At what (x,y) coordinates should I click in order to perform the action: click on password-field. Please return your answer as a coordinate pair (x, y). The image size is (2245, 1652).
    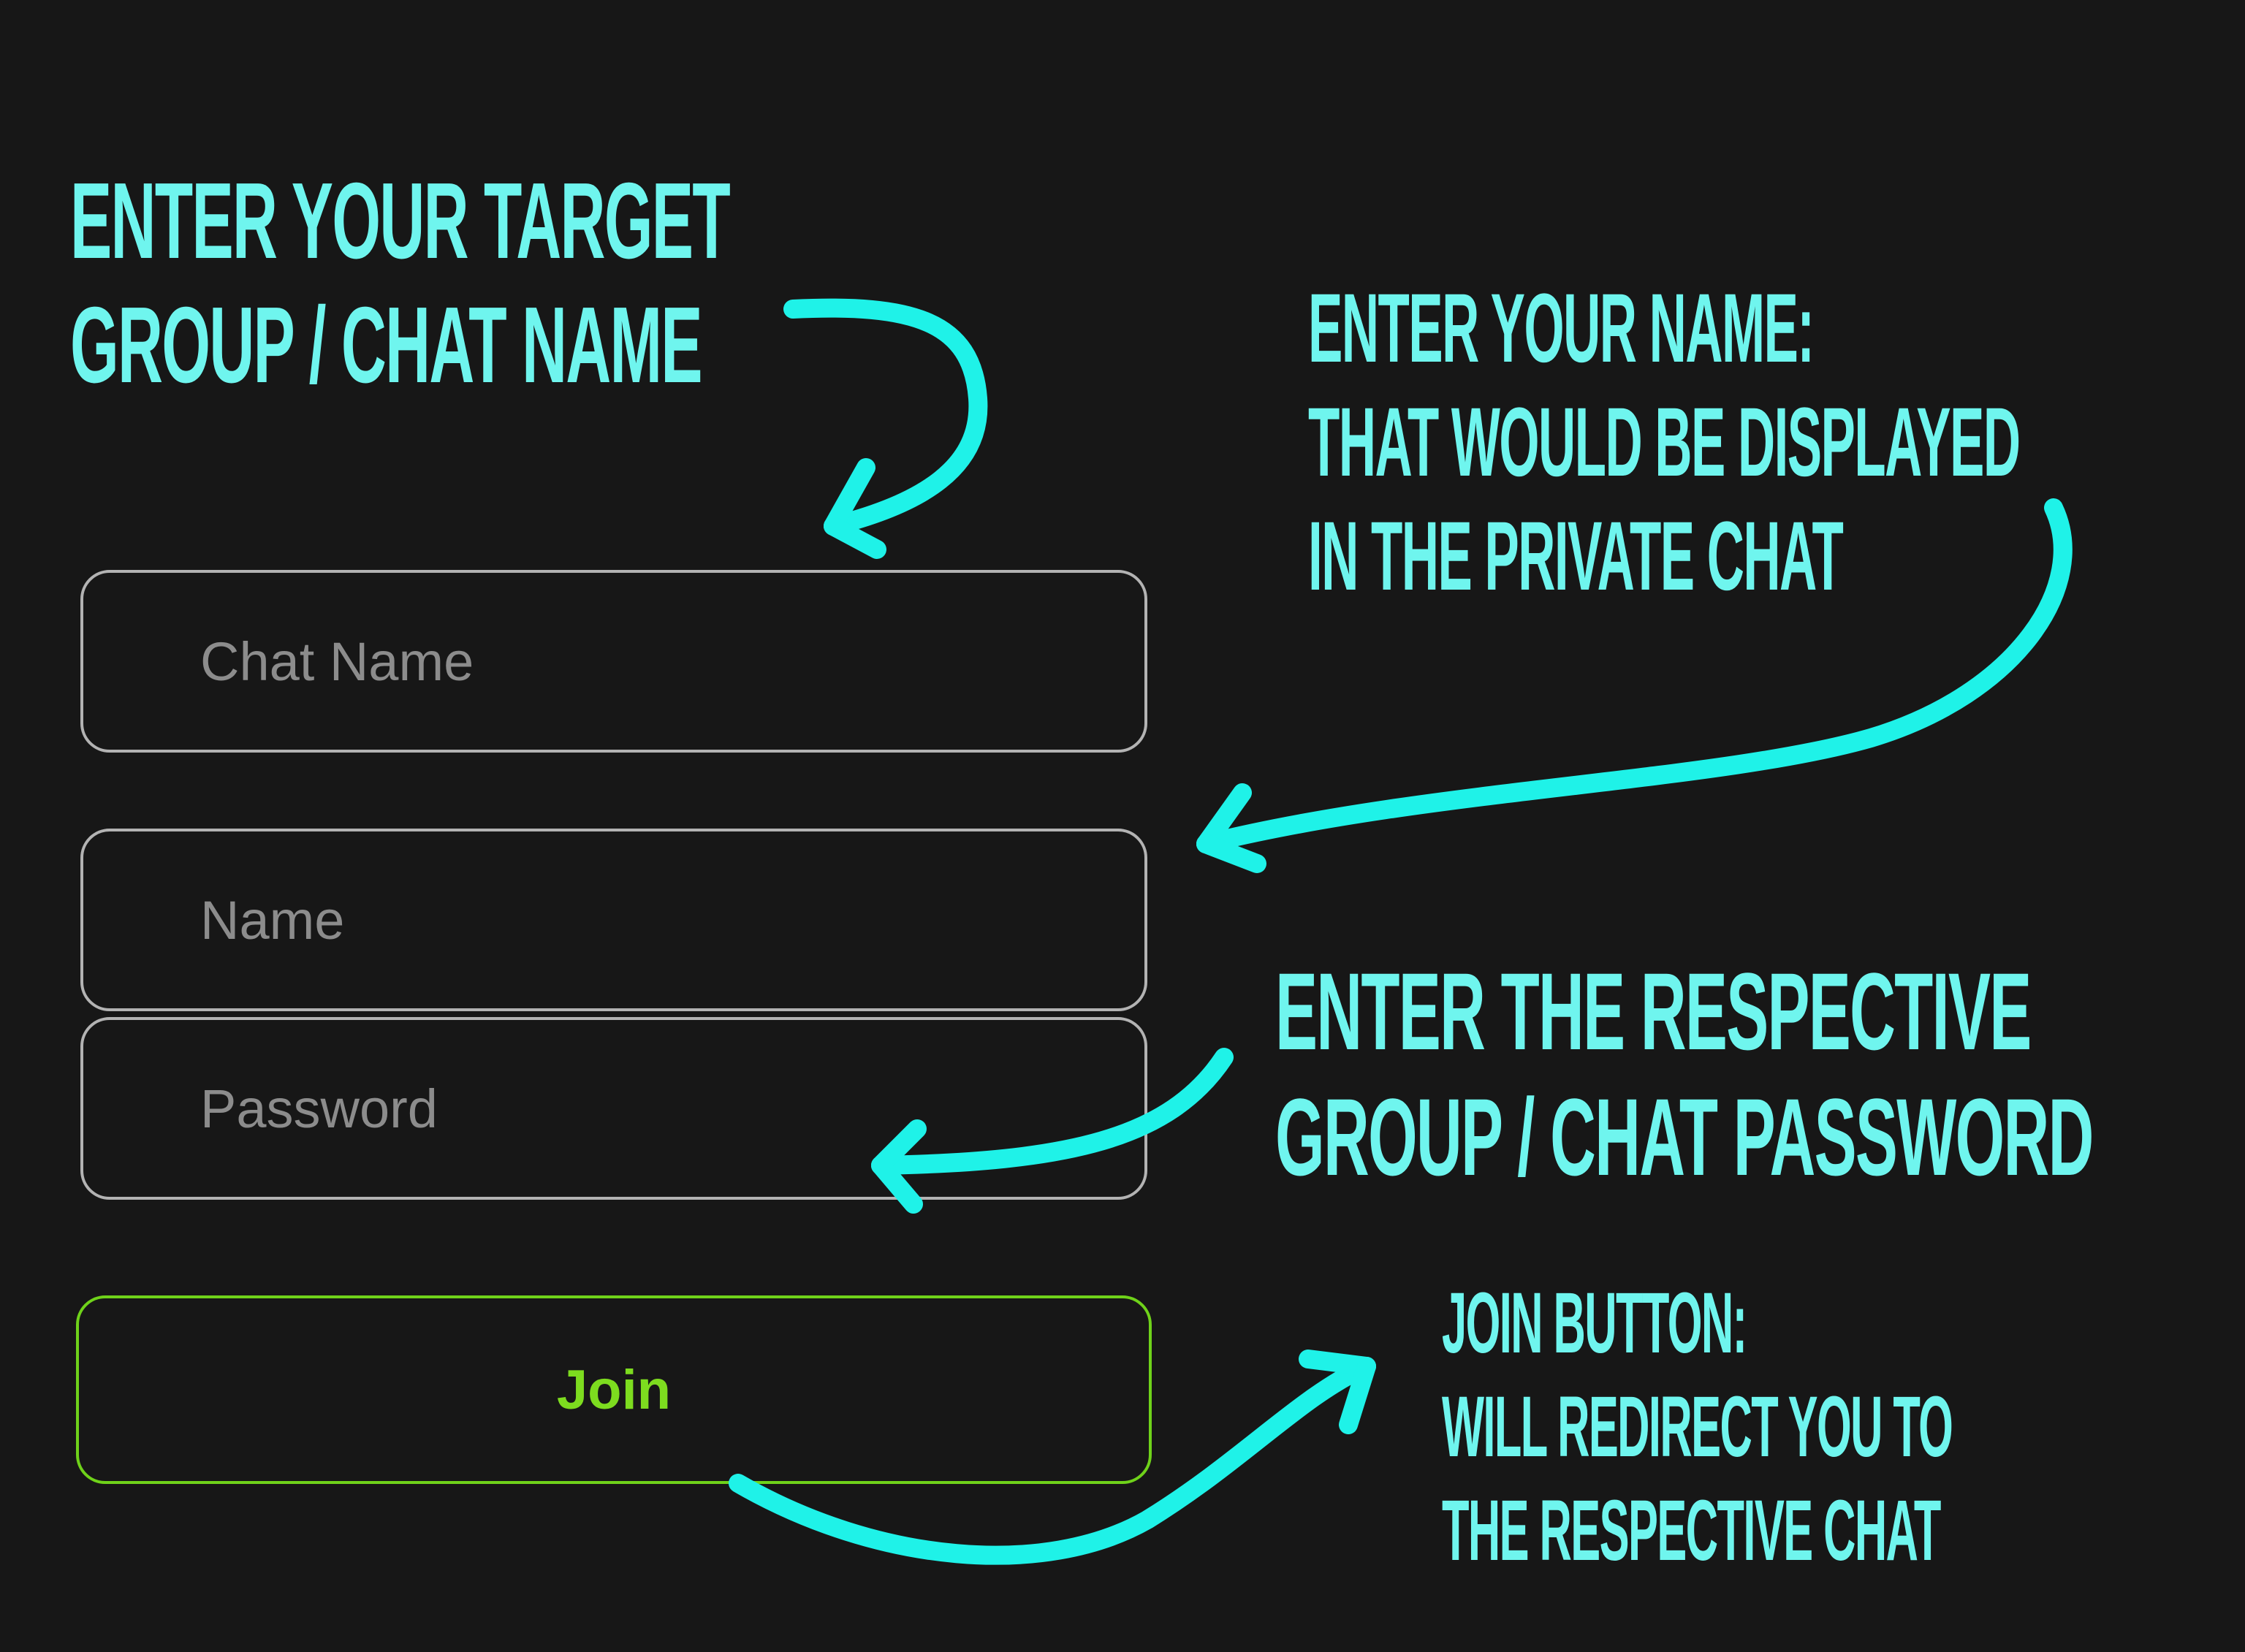
    Looking at the image, I should click on (613, 1108).